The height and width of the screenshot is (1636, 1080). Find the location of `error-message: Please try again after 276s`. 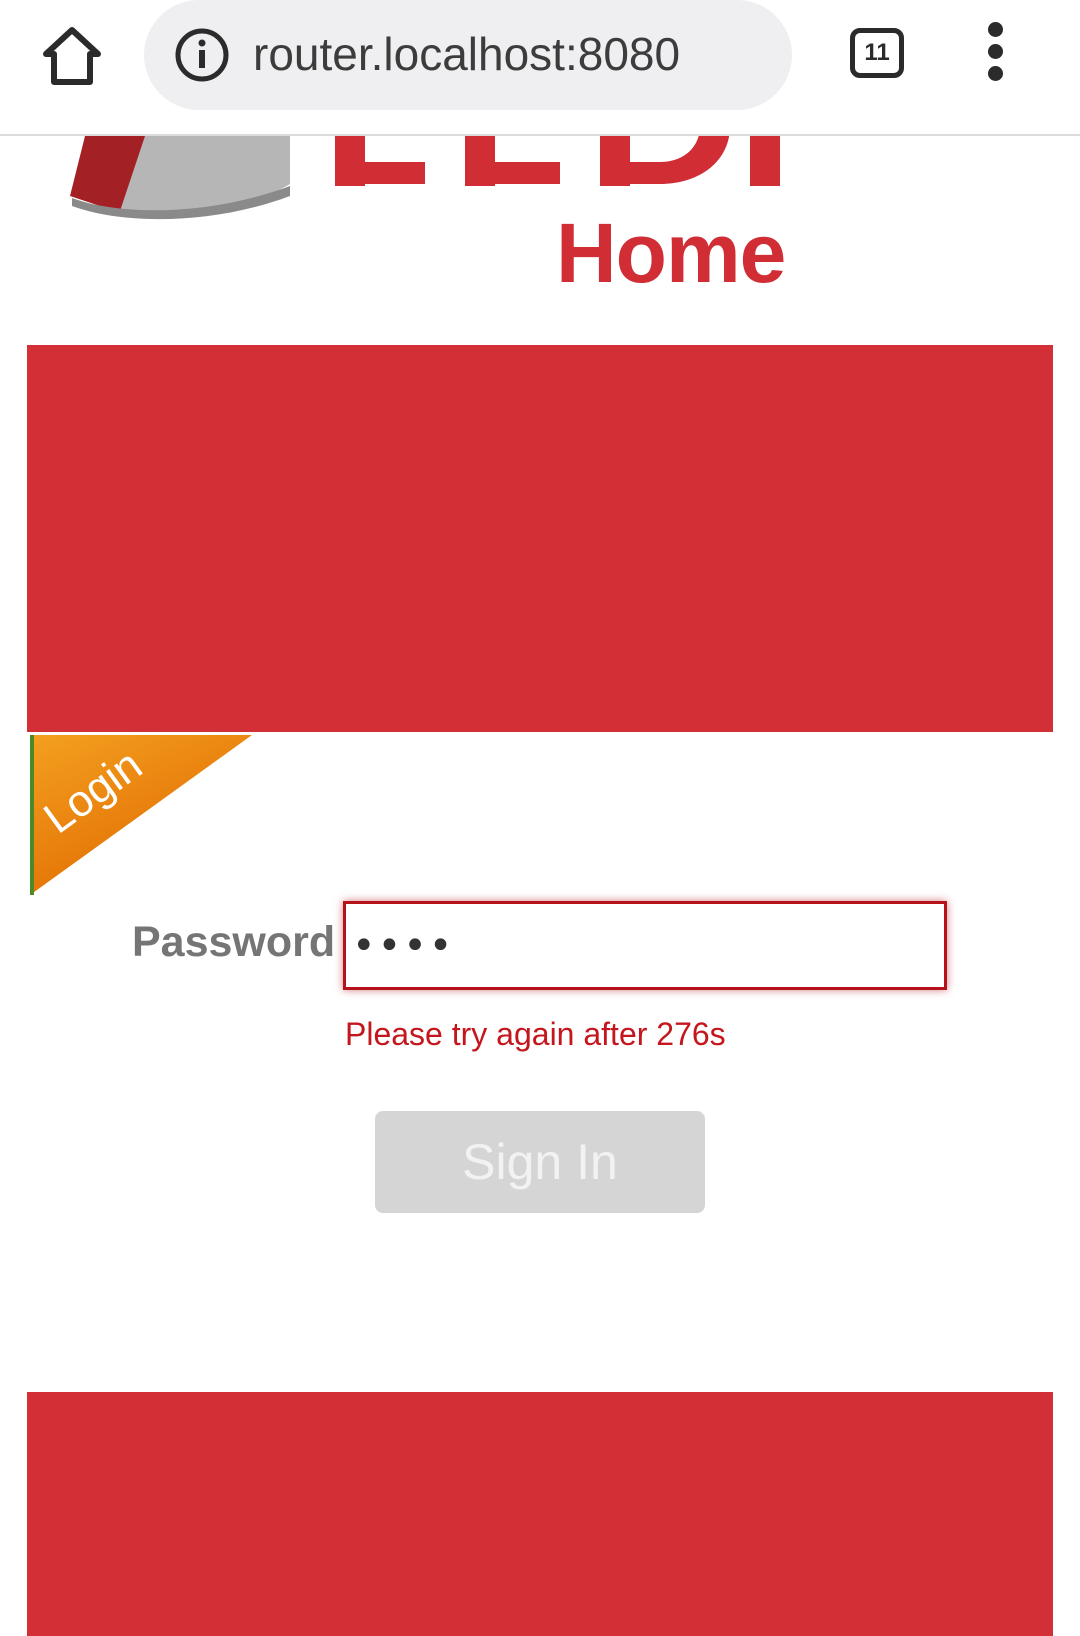

error-message: Please try again after 276s is located at coordinates (535, 1034).